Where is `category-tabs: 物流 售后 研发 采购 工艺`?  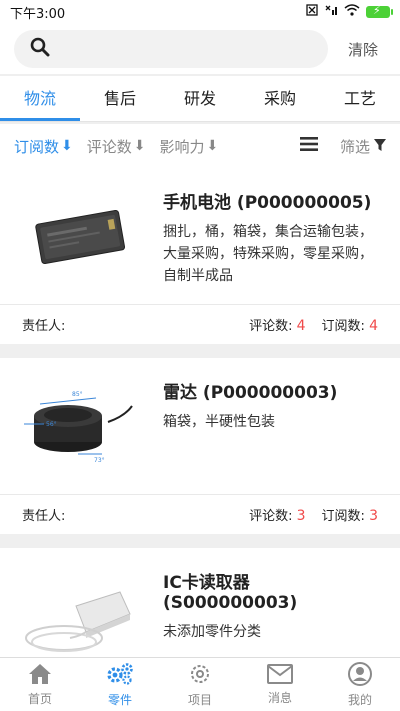
category-tabs: 物流 售后 研发 采购 工艺 is located at coordinates (200, 99).